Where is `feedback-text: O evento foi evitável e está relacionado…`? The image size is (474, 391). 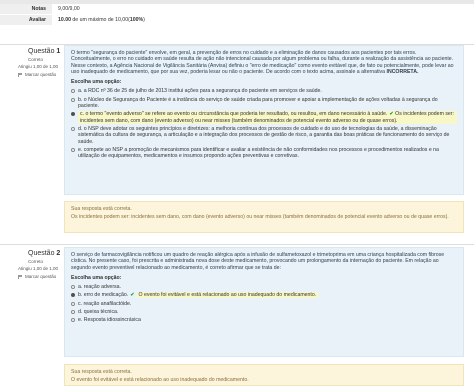 feedback-text: O evento foi evitável e está relacionado… is located at coordinates (160, 380).